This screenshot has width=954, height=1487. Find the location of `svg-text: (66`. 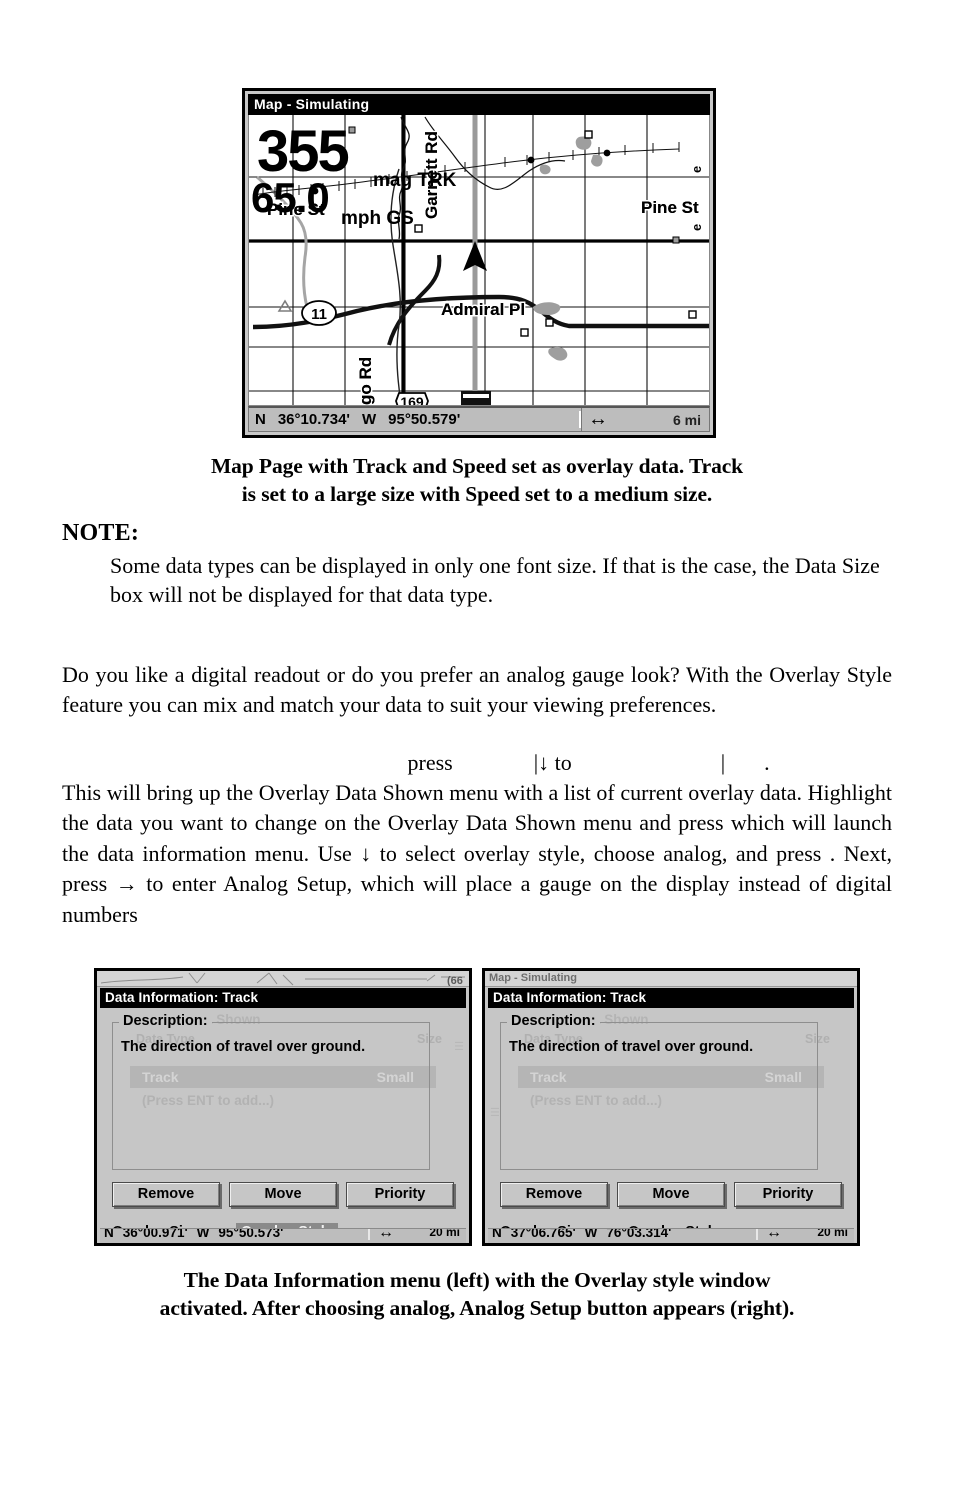

svg-text: (66 is located at coordinates (455, 981).